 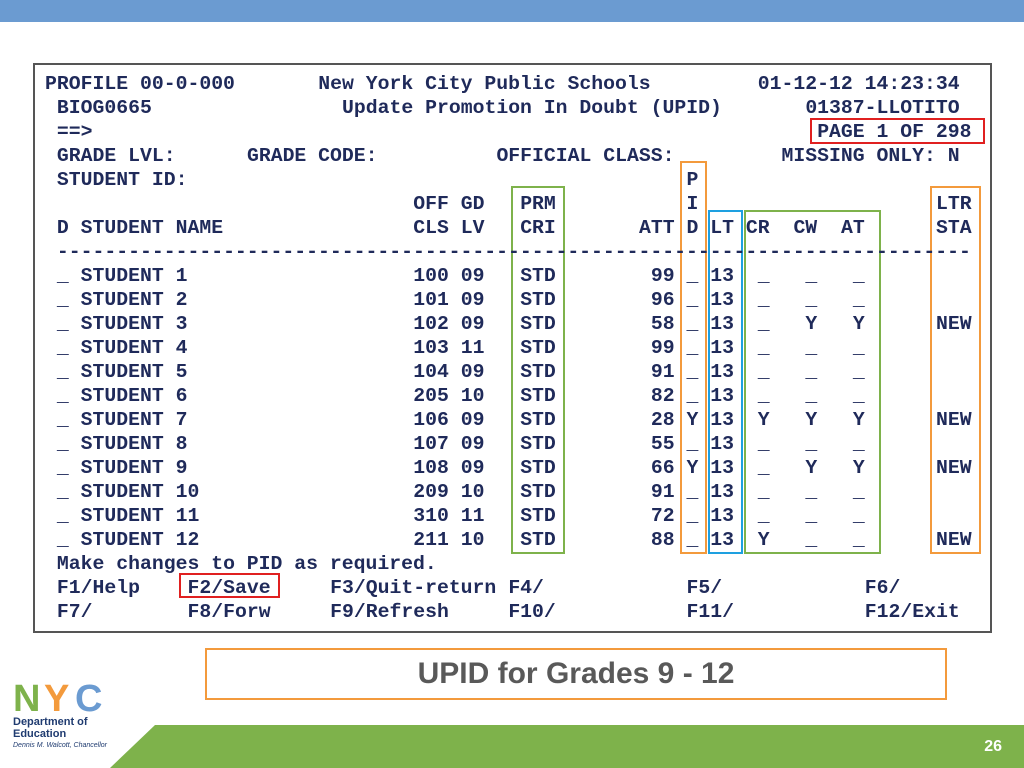 What do you see at coordinates (894, 132) in the screenshot?
I see `page-indicator: PAGE 1 OF 298` at bounding box center [894, 132].